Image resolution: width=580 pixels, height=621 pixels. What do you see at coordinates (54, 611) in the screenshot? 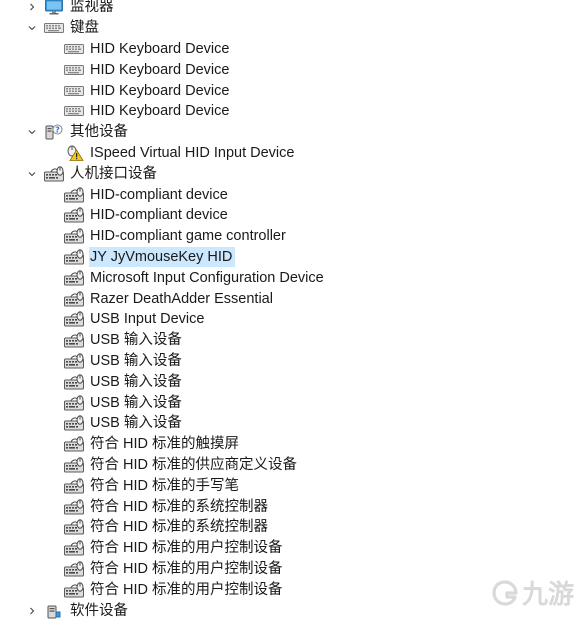
I see `software-device-icon` at bounding box center [54, 611].